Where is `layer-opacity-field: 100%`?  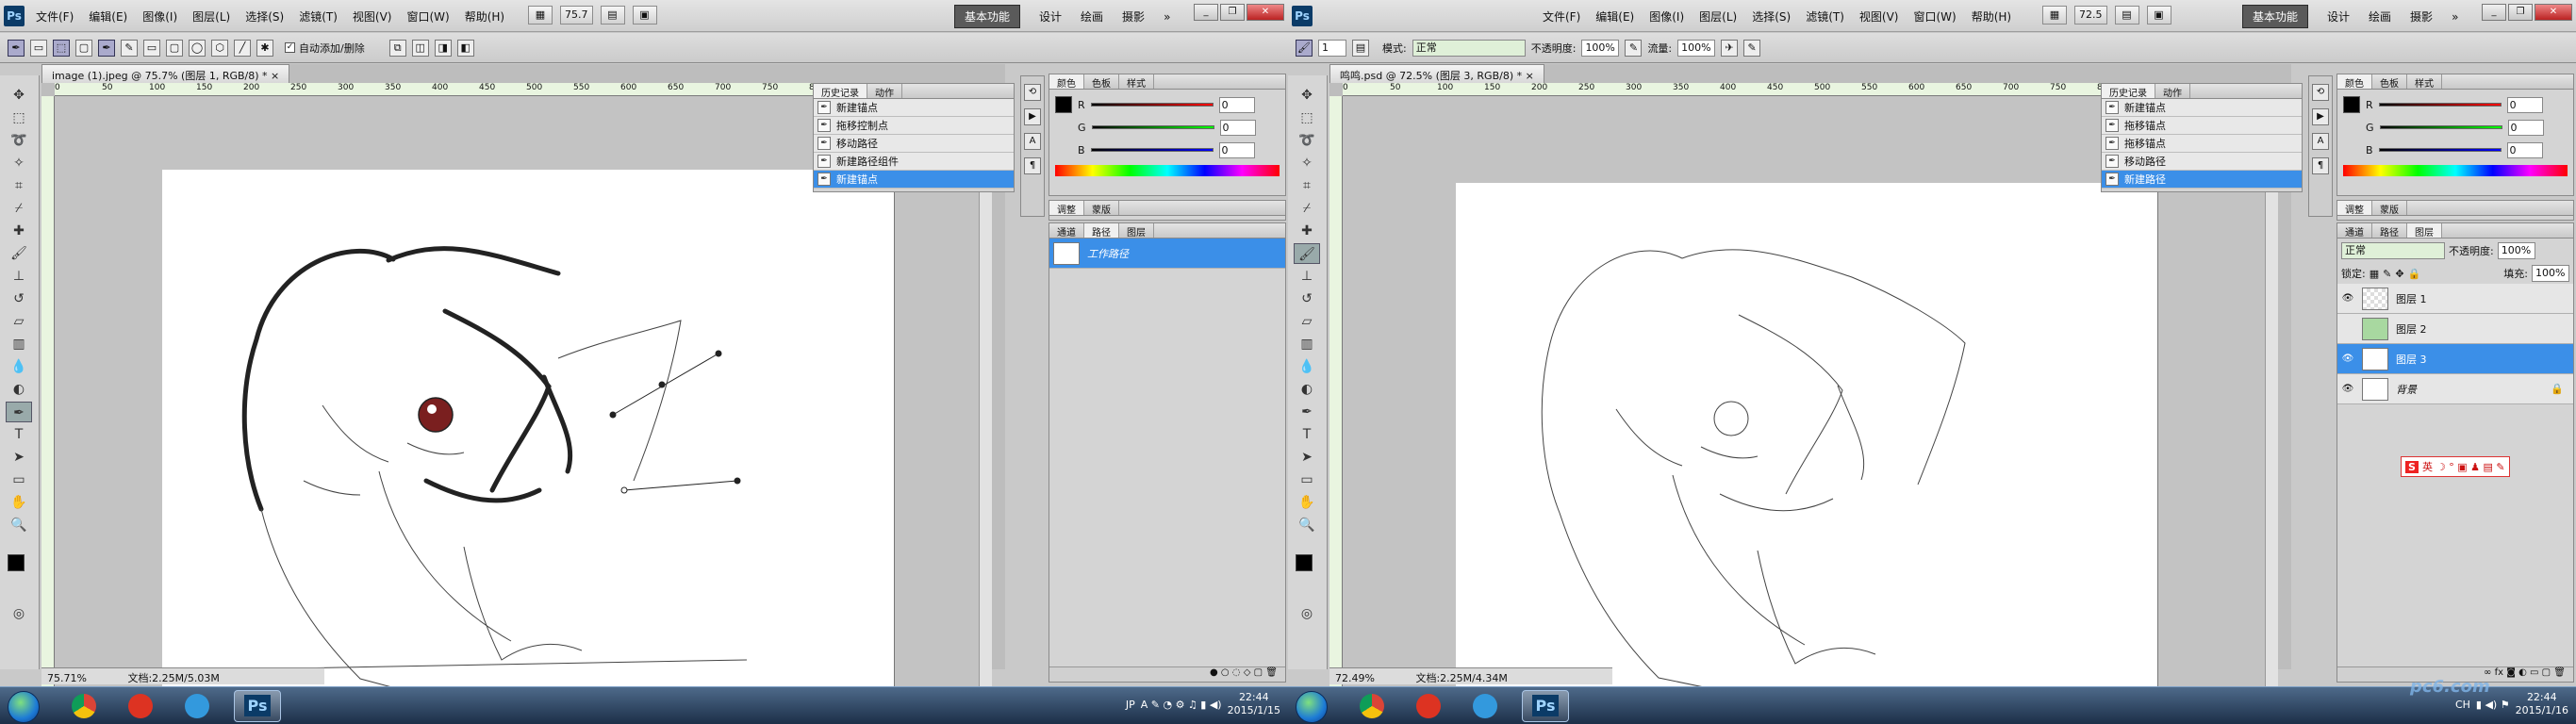 layer-opacity-field: 100% is located at coordinates (2516, 250).